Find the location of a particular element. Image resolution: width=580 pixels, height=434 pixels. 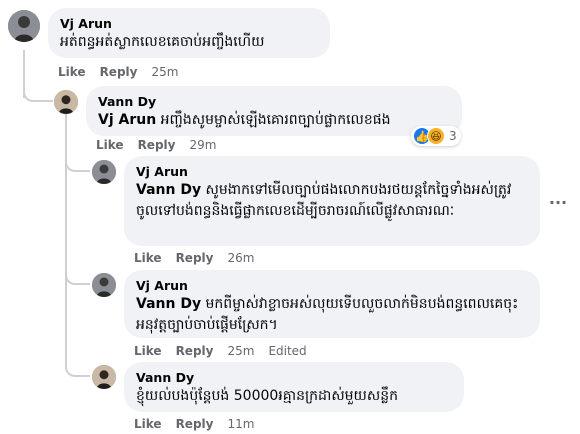

haha-icon: 😆 is located at coordinates (436, 136).